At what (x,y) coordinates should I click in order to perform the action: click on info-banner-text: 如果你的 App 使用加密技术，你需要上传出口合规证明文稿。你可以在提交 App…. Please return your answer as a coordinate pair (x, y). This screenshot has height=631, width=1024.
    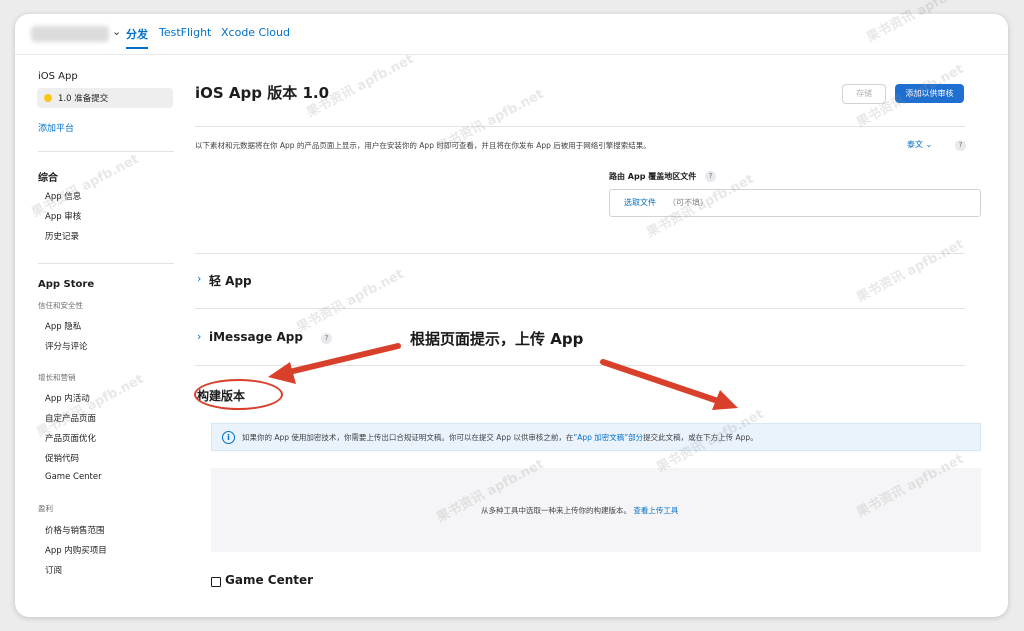
    Looking at the image, I should click on (500, 437).